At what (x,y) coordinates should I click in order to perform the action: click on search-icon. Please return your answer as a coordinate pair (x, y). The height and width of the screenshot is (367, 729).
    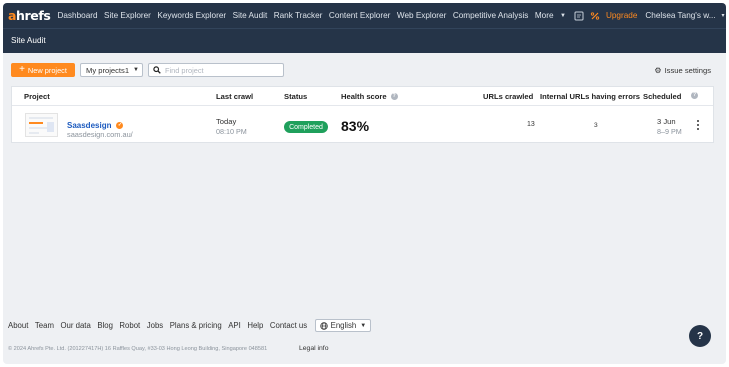
    Looking at the image, I should click on (157, 70).